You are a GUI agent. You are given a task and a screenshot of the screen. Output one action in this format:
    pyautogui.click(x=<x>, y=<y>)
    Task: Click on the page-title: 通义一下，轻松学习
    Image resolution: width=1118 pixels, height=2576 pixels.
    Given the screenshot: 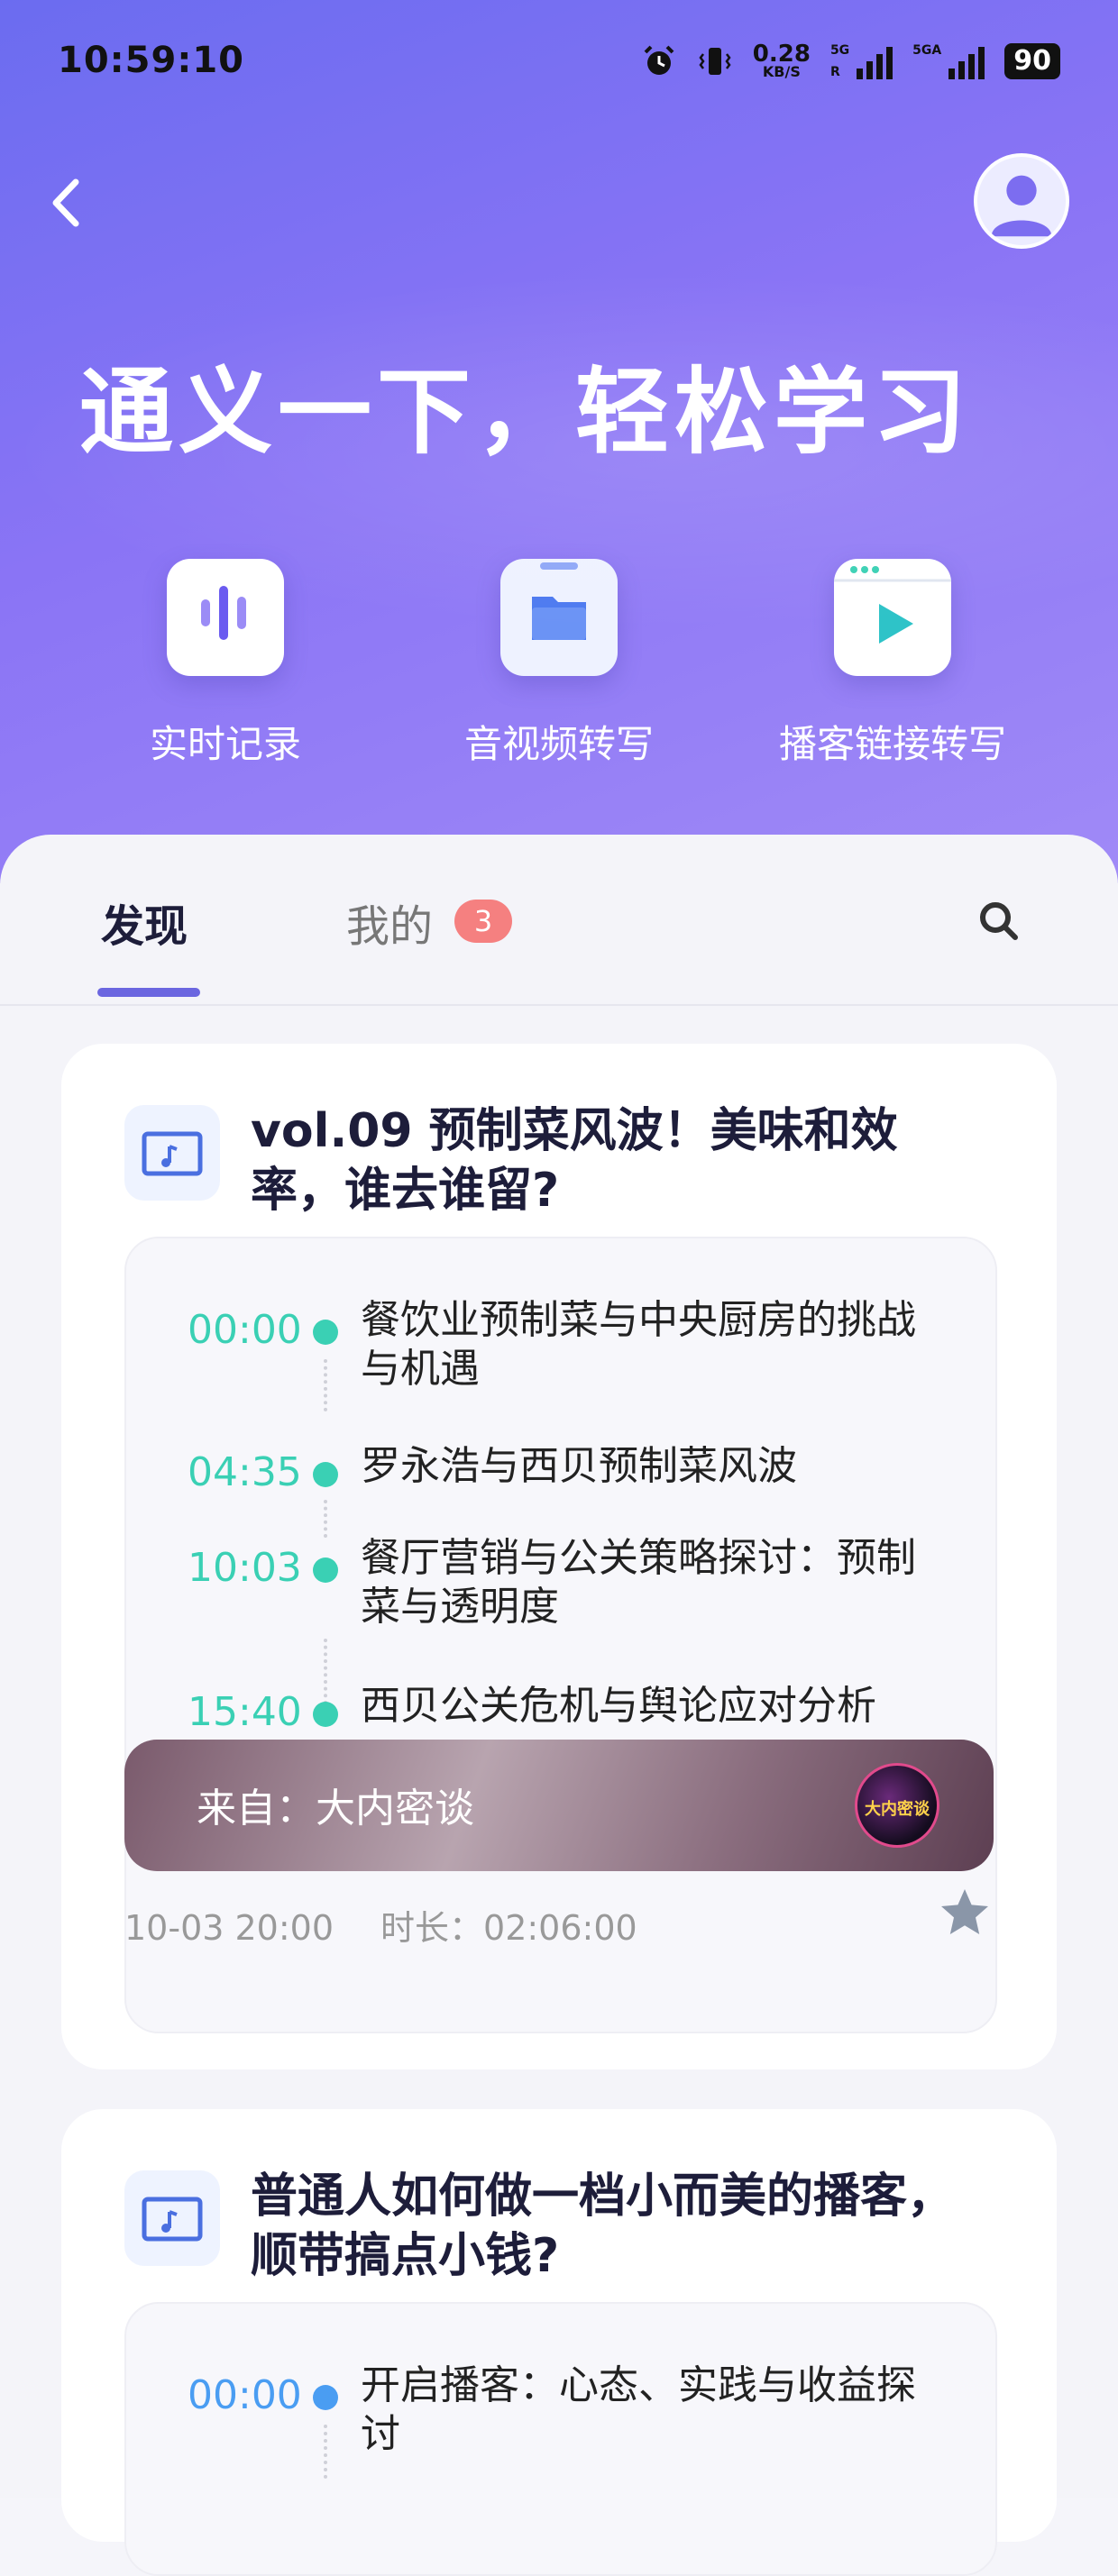 What is the action you would take?
    pyautogui.click(x=526, y=412)
    